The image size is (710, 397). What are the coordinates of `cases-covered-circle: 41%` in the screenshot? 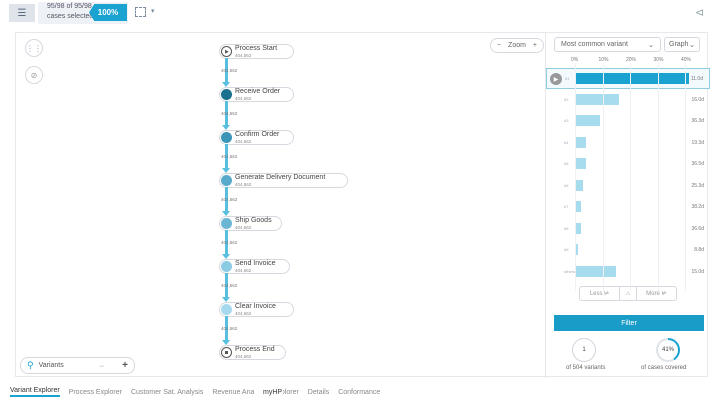 It's located at (668, 350).